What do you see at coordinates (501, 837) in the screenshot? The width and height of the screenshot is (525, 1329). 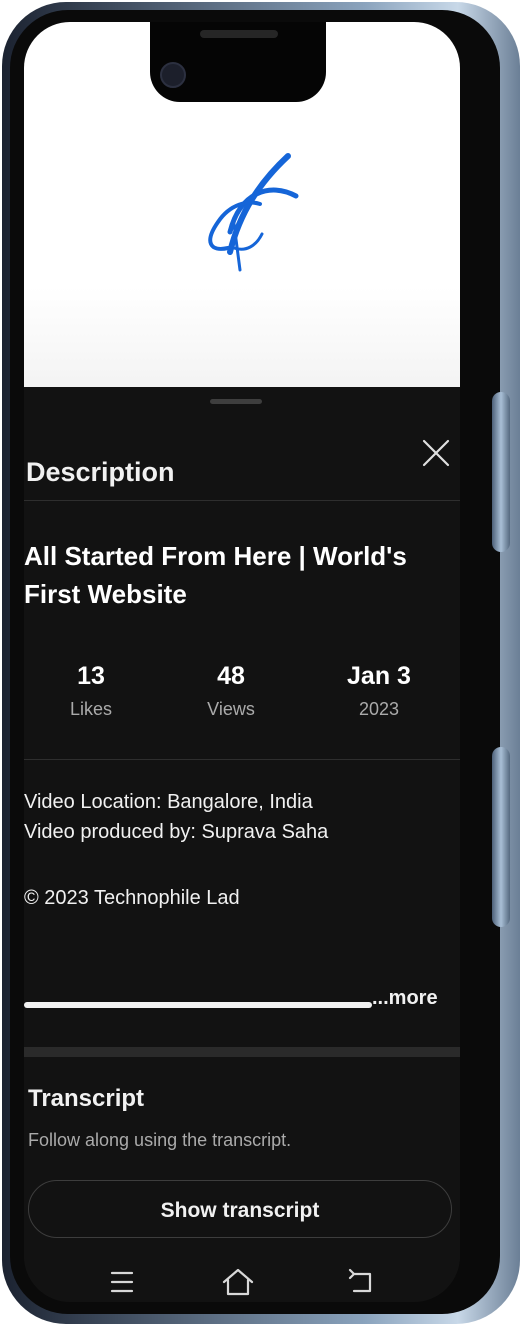 I see `side-button-lower` at bounding box center [501, 837].